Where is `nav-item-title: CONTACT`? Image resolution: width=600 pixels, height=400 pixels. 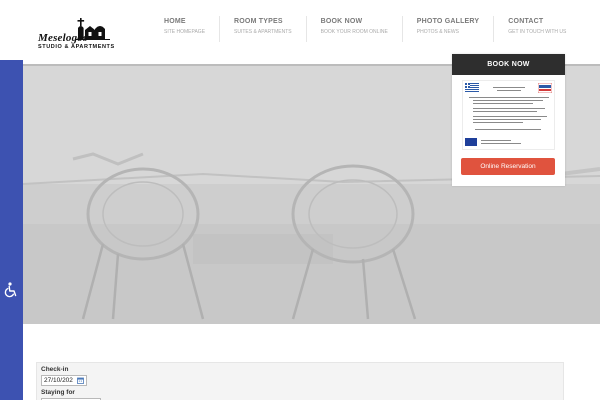 nav-item-title: CONTACT is located at coordinates (526, 21).